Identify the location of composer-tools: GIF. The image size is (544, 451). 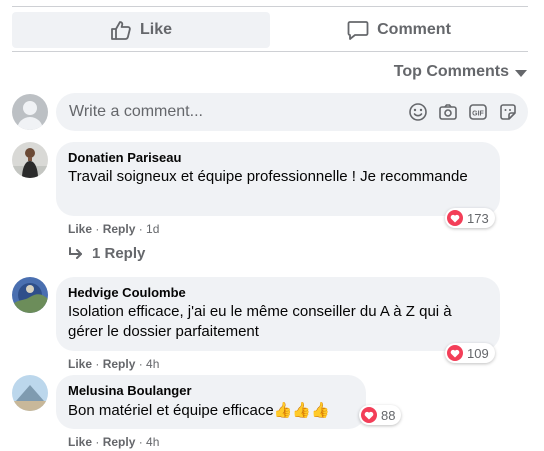
(463, 112).